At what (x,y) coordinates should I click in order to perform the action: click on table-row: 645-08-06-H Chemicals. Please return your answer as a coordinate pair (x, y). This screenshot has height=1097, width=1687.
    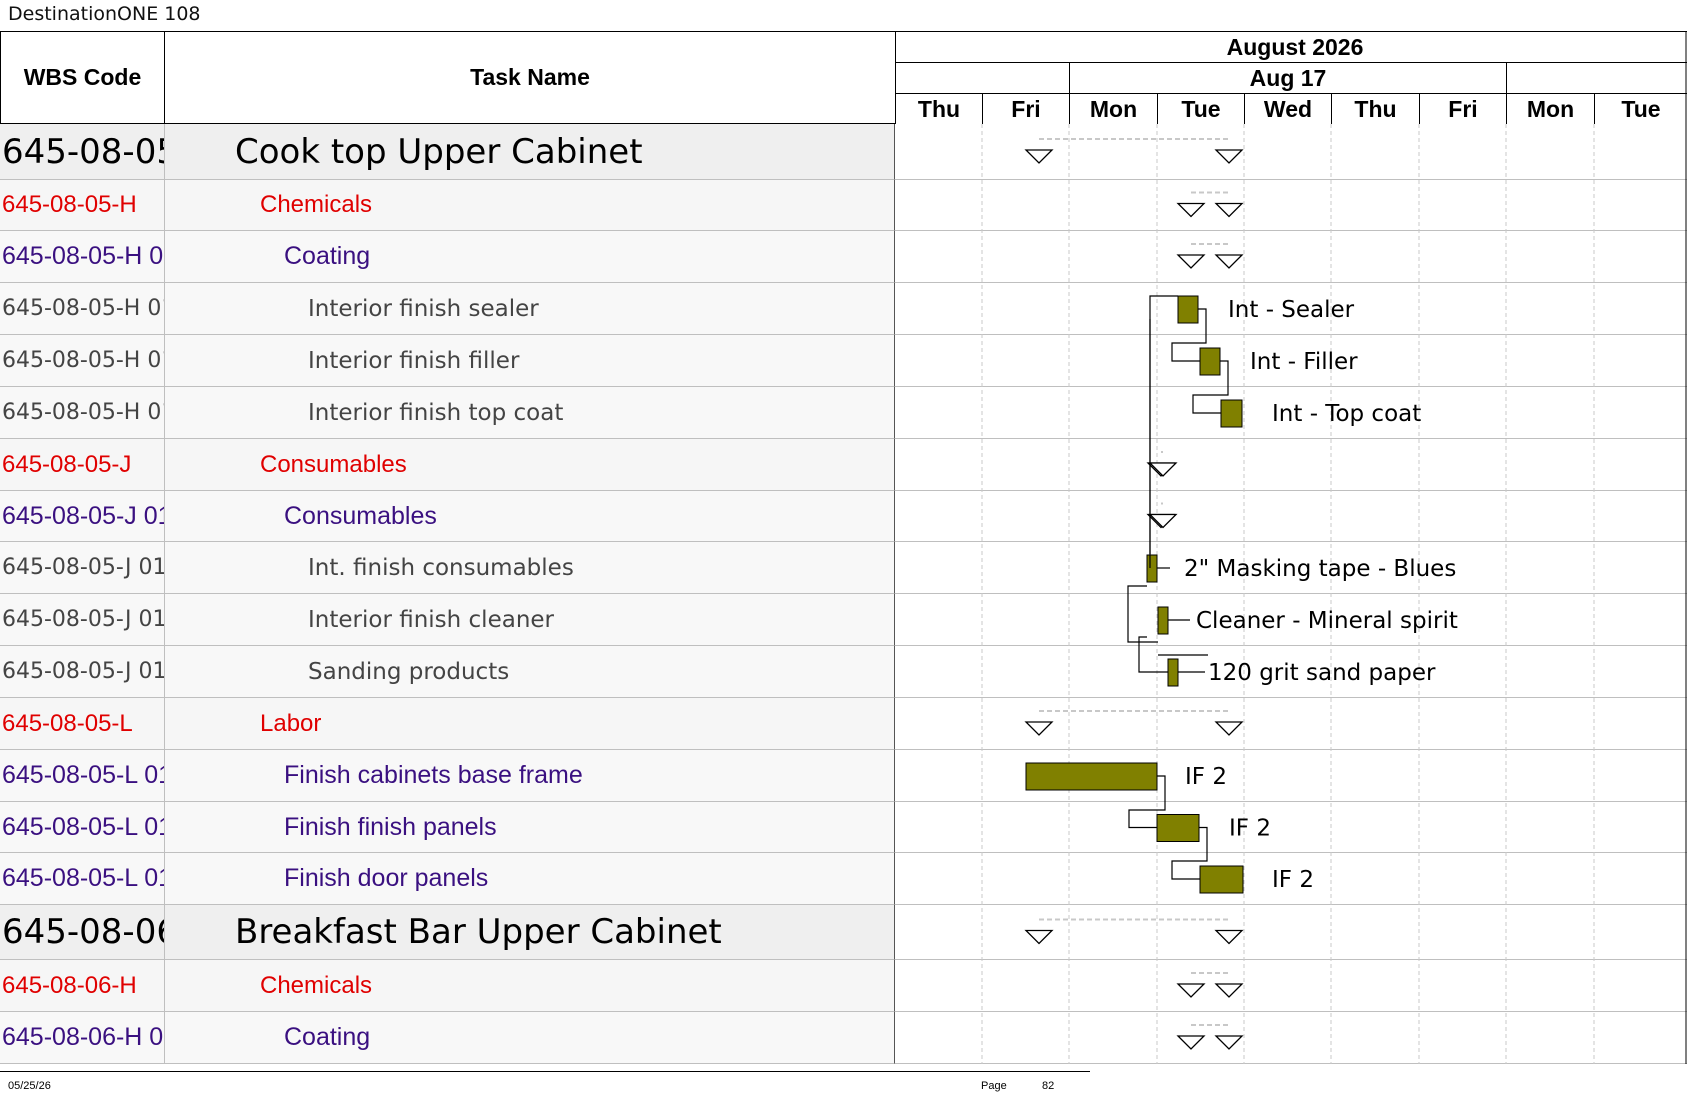
    Looking at the image, I should click on (843, 986).